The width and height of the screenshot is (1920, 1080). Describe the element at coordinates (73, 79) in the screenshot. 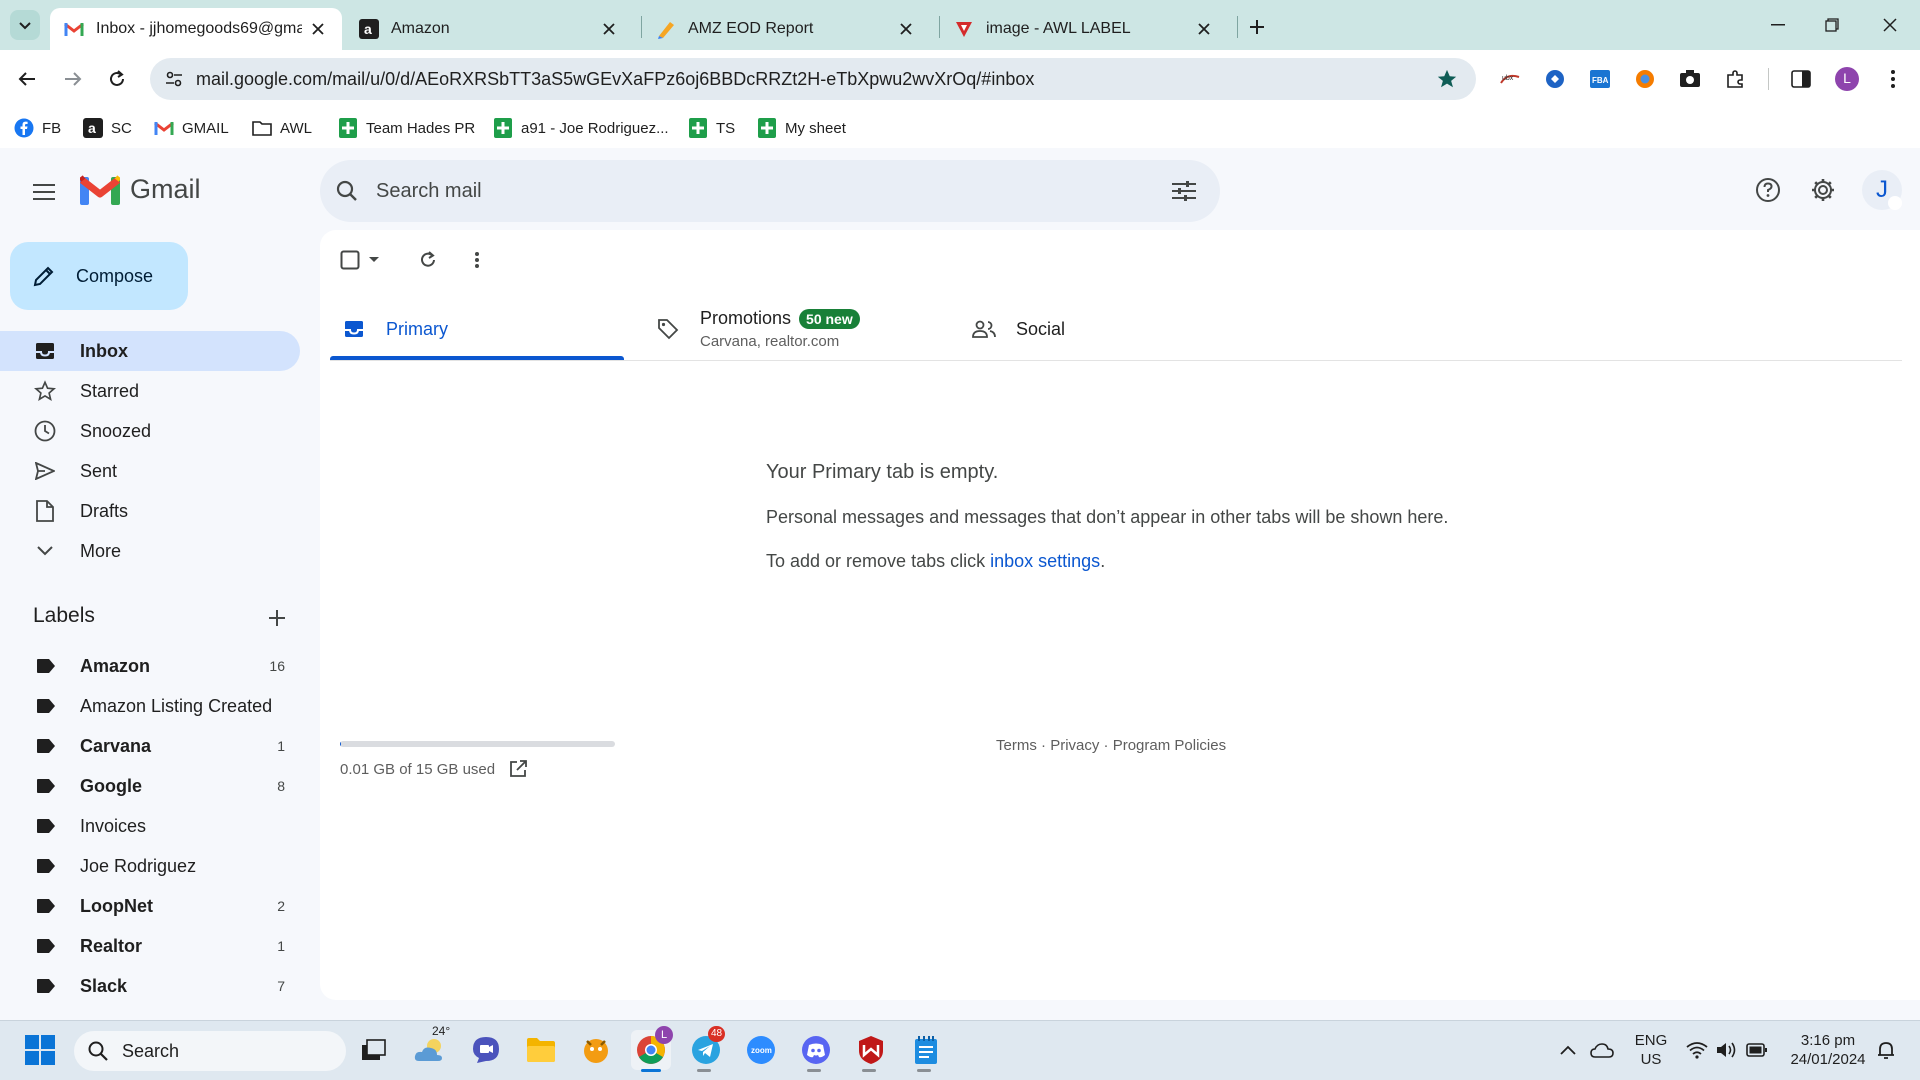

I see `forward-button` at that location.